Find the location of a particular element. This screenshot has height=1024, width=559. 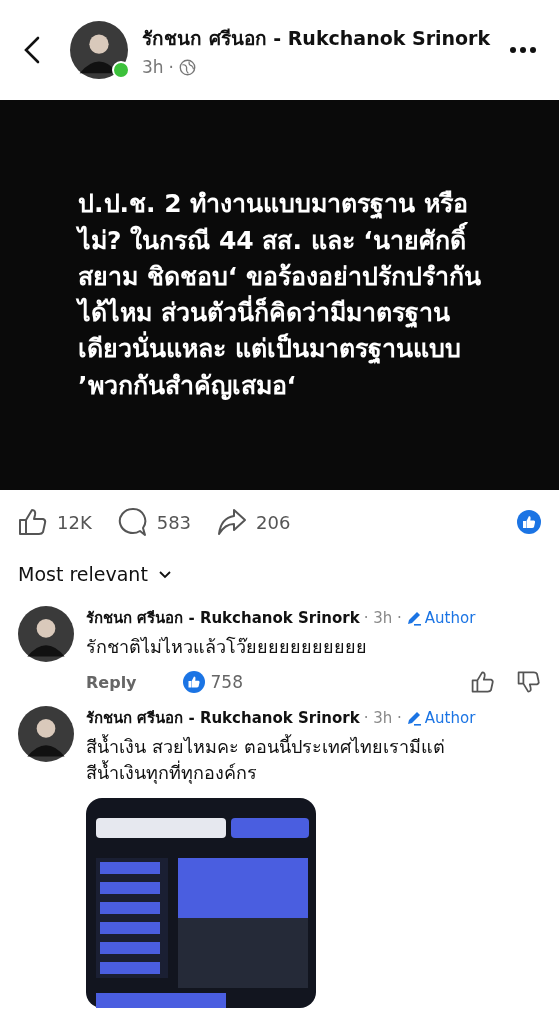

thumbs-up-icon is located at coordinates (483, 682).